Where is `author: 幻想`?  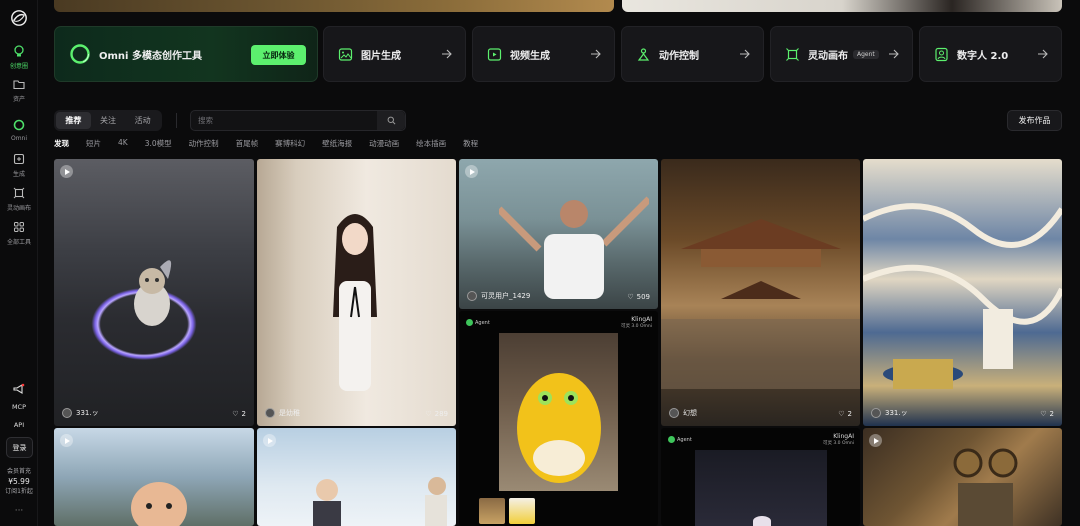
author: 幻想 is located at coordinates (683, 413).